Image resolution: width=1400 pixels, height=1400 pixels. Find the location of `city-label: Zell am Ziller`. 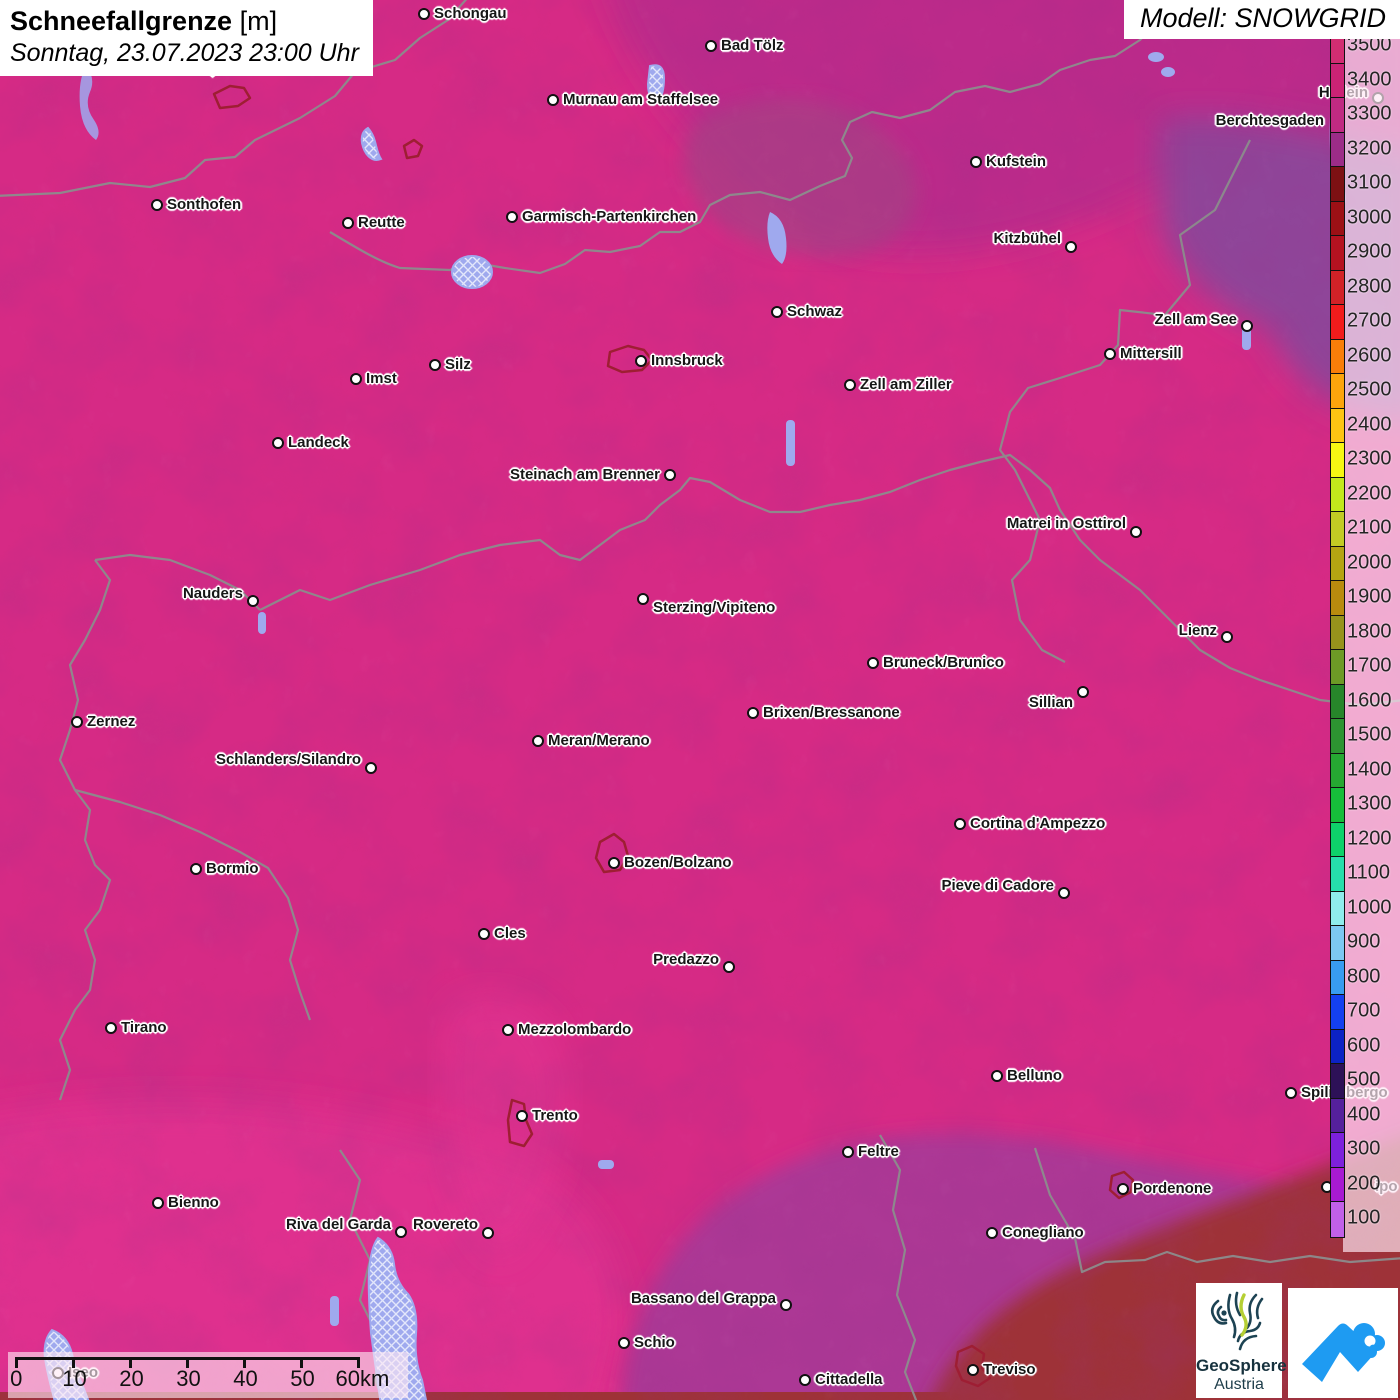

city-label: Zell am Ziller is located at coordinates (906, 385).